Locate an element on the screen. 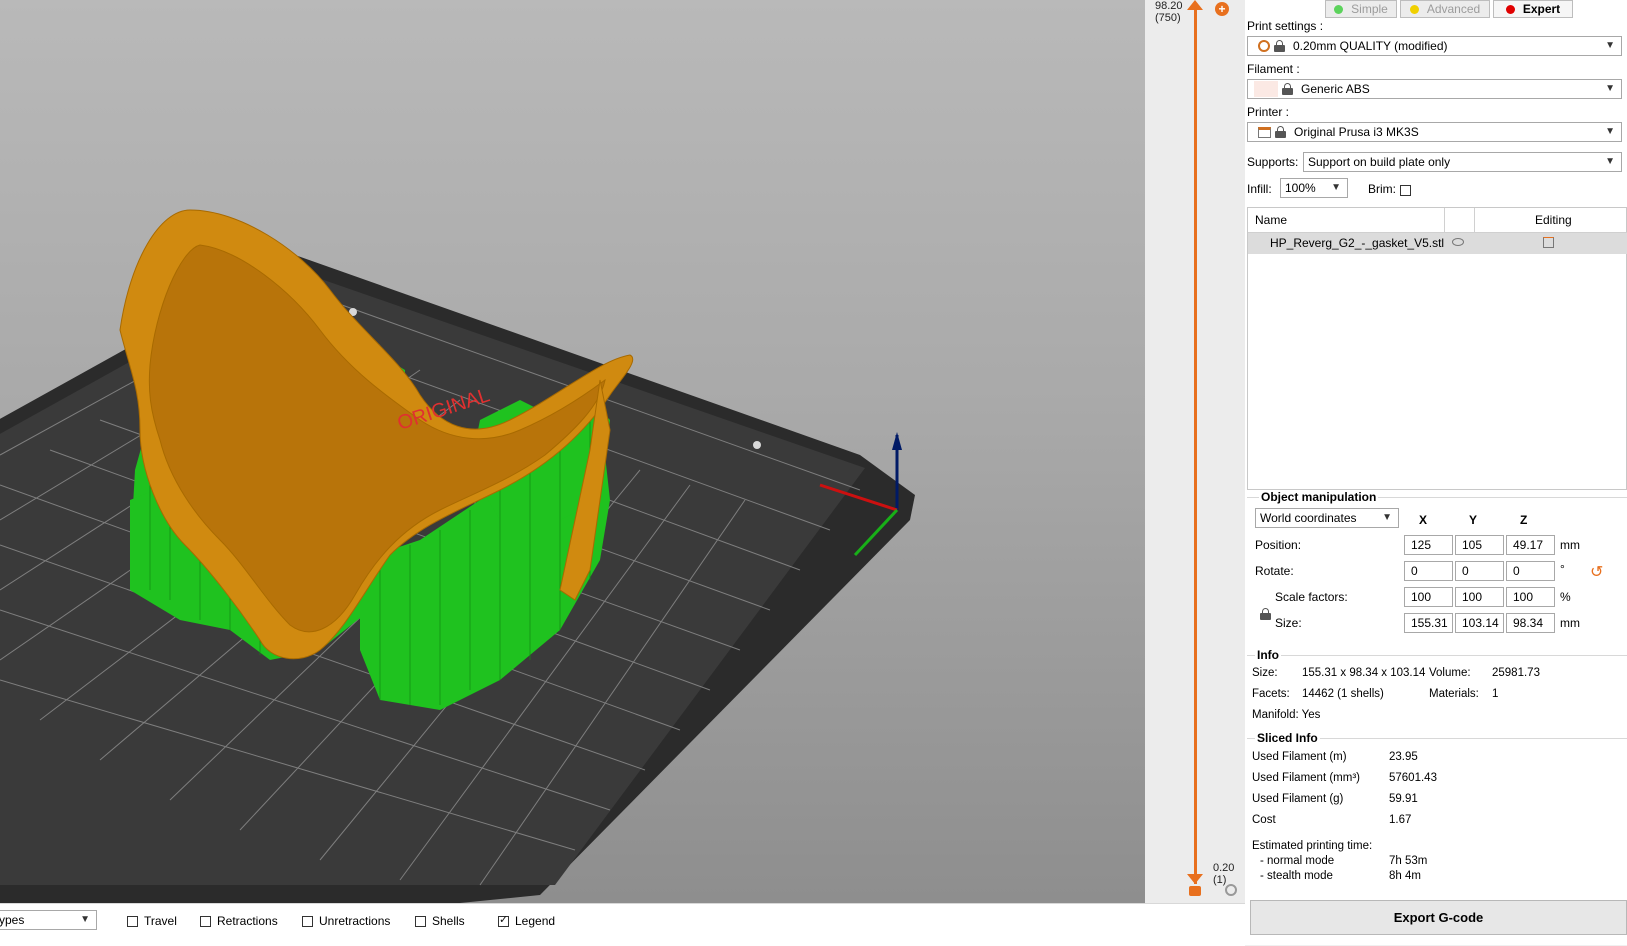 The image size is (1627, 946). info-size-value: 155.31 x 98.34 x 103.14 is located at coordinates (1364, 673).